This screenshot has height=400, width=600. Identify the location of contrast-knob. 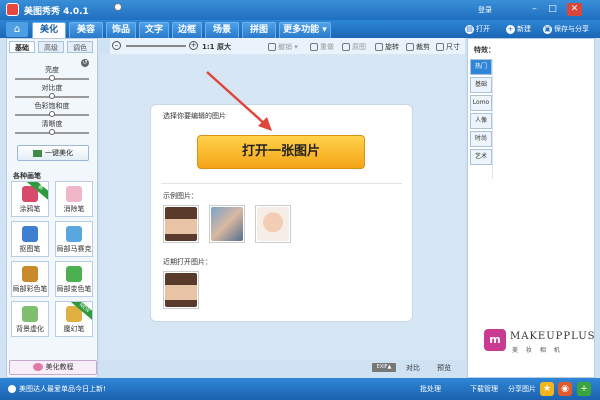
(52, 96).